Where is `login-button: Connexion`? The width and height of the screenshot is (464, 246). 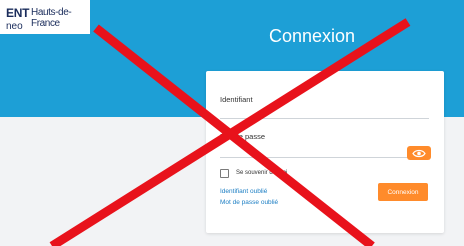
login-button: Connexion is located at coordinates (403, 192).